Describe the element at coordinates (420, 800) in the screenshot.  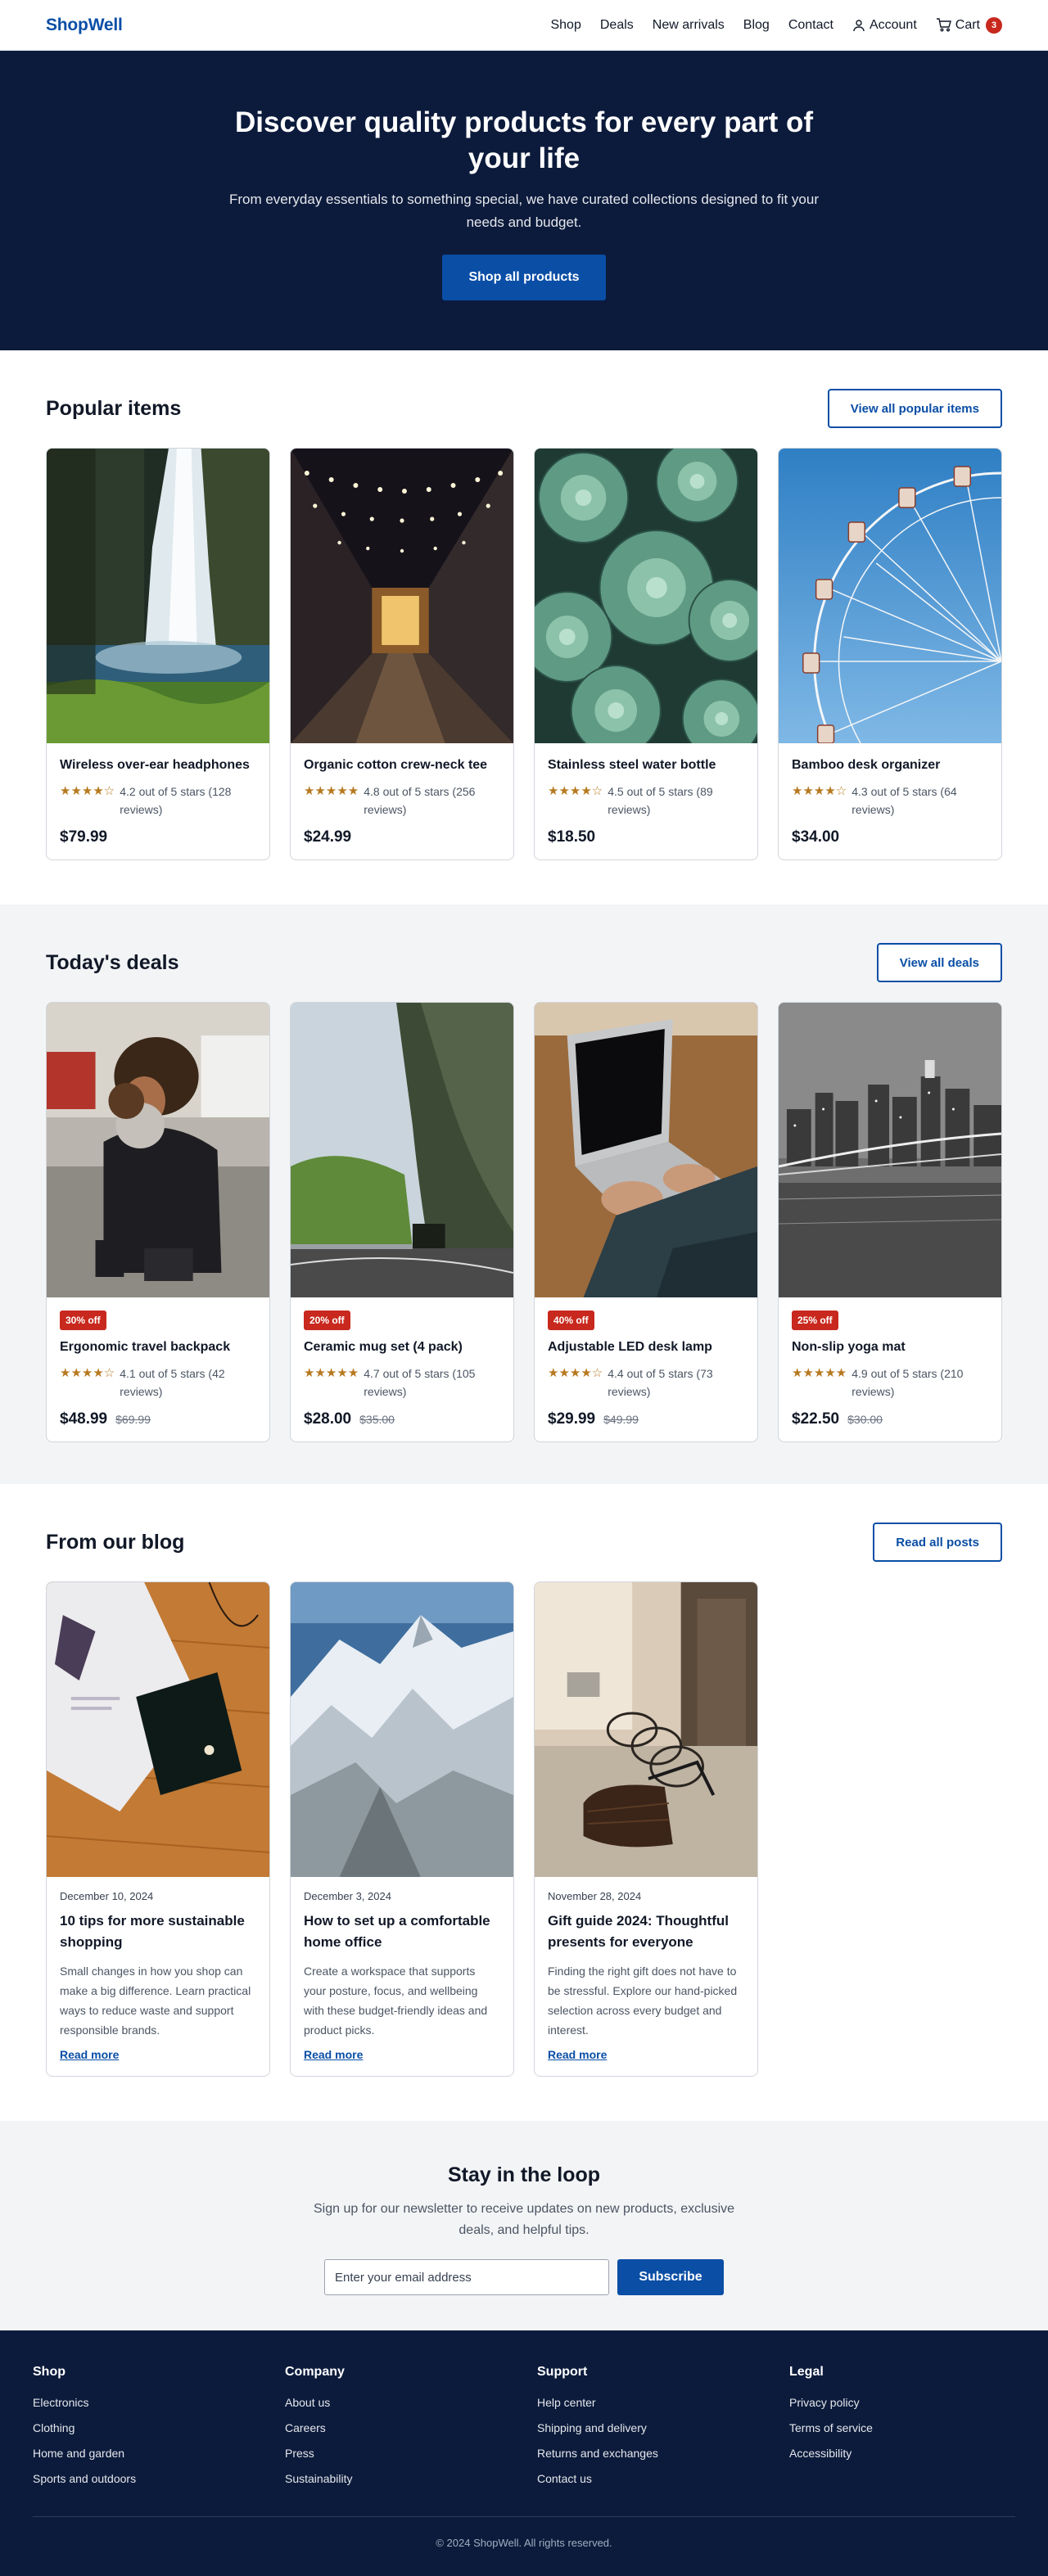
I see `rating-text: 4.8 out of 5 stars (256 reviews)` at that location.